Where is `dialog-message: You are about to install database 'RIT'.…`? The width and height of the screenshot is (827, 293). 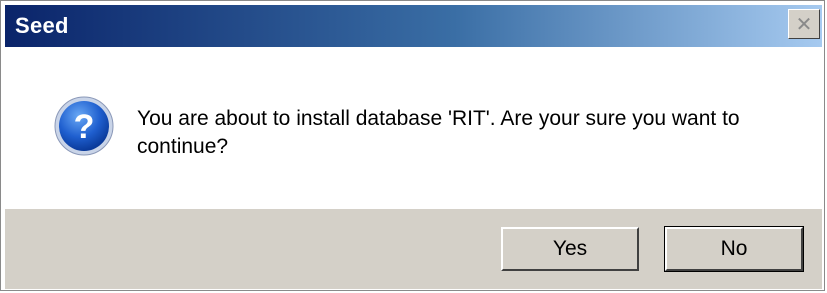 dialog-message: You are about to install database 'RIT'.… is located at coordinates (438, 132).